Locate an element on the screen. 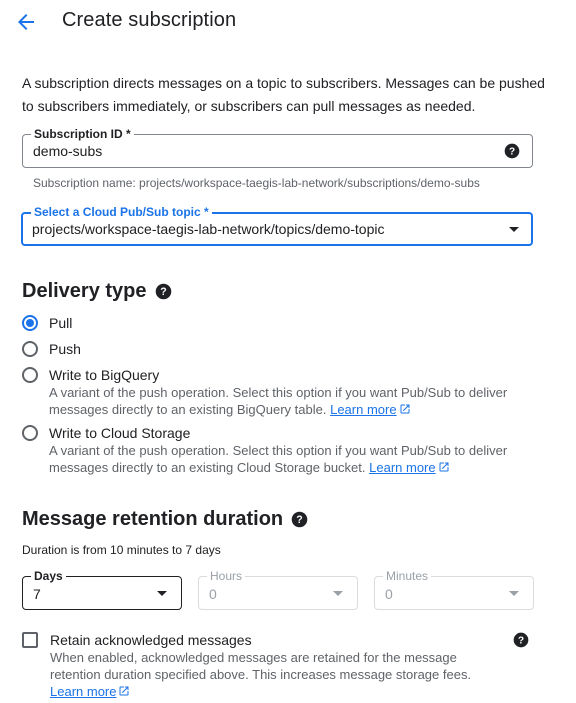 The width and height of the screenshot is (576, 703). days-value: 7 is located at coordinates (37, 594).